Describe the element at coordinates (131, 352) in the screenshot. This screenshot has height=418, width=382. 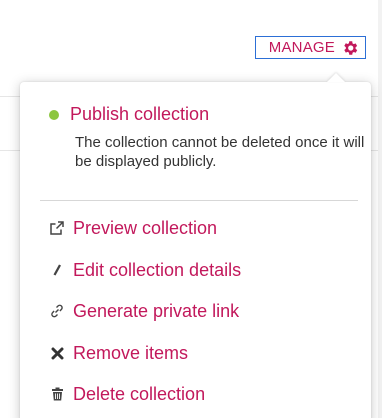
I see `menu-item-label: Remove items` at that location.